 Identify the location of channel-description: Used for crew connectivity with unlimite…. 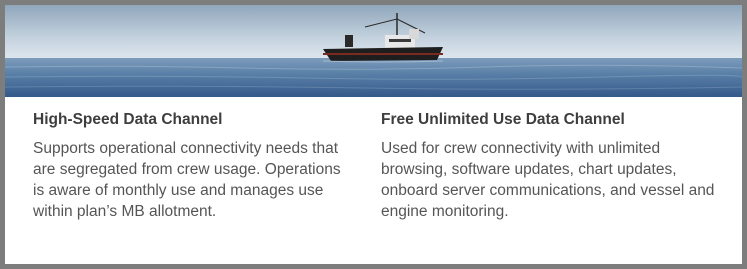
(548, 180).